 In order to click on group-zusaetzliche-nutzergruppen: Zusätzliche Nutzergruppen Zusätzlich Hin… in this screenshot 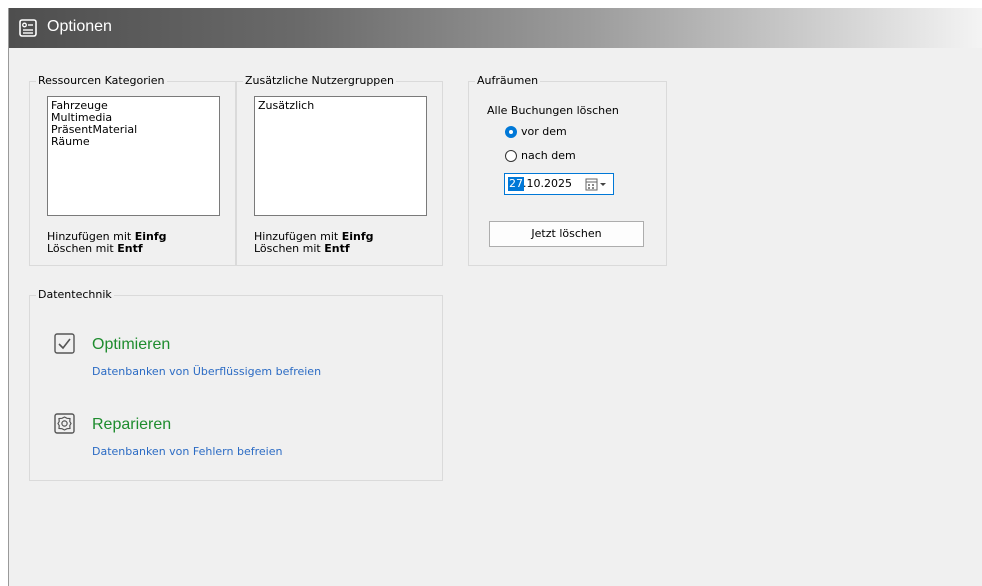, I will do `click(339, 170)`.